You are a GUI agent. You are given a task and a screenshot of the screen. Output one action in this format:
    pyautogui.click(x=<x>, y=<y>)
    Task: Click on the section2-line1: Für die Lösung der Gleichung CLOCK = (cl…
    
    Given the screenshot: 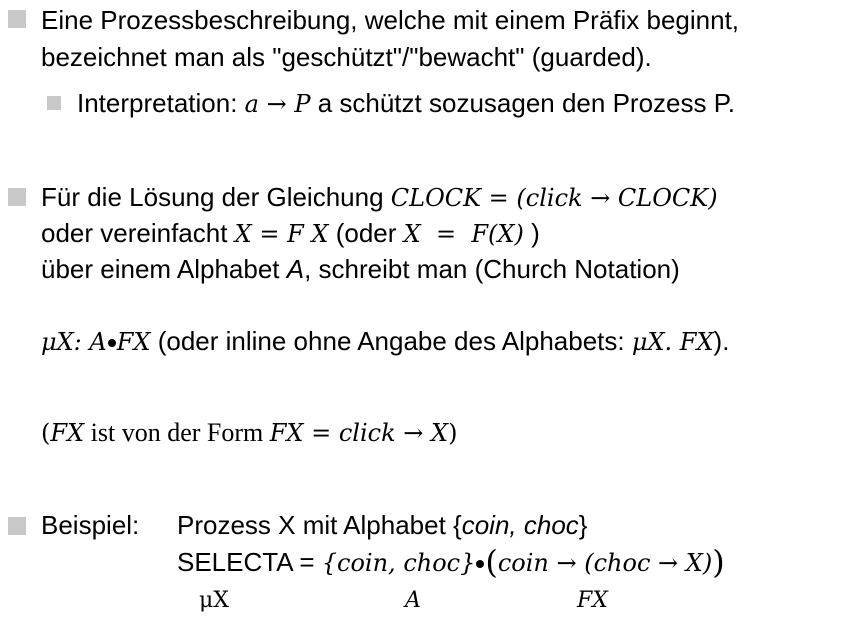 What is the action you would take?
    pyautogui.click(x=379, y=197)
    